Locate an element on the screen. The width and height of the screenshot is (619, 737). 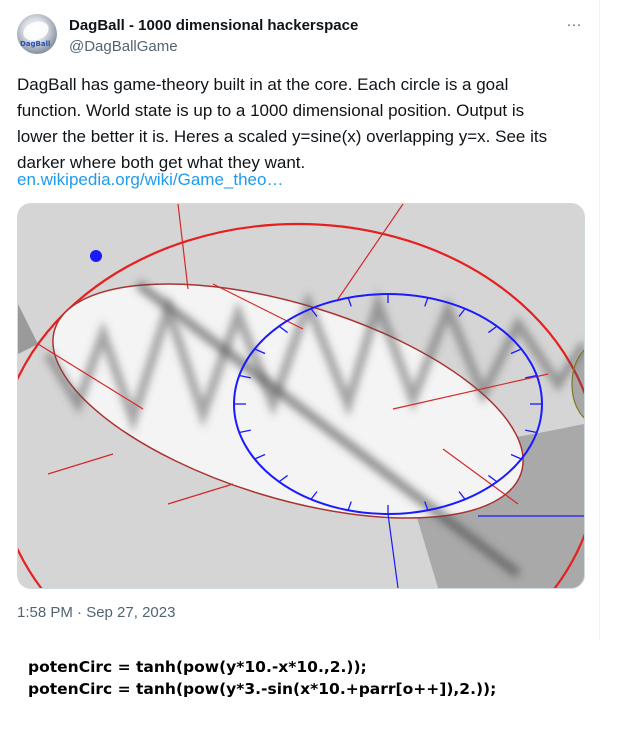
avatar-label: DagBall is located at coordinates (35, 44).